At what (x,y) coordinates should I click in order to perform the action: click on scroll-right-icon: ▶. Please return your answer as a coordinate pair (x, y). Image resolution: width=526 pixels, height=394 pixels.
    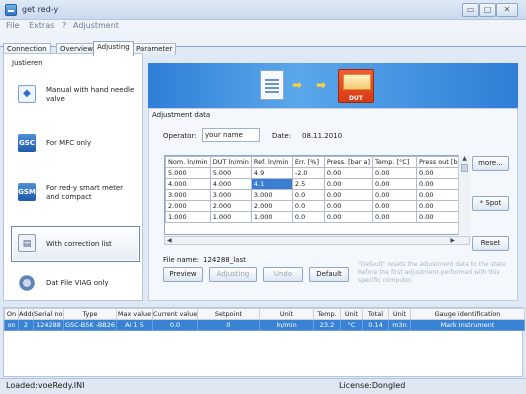
    Looking at the image, I should click on (452, 240).